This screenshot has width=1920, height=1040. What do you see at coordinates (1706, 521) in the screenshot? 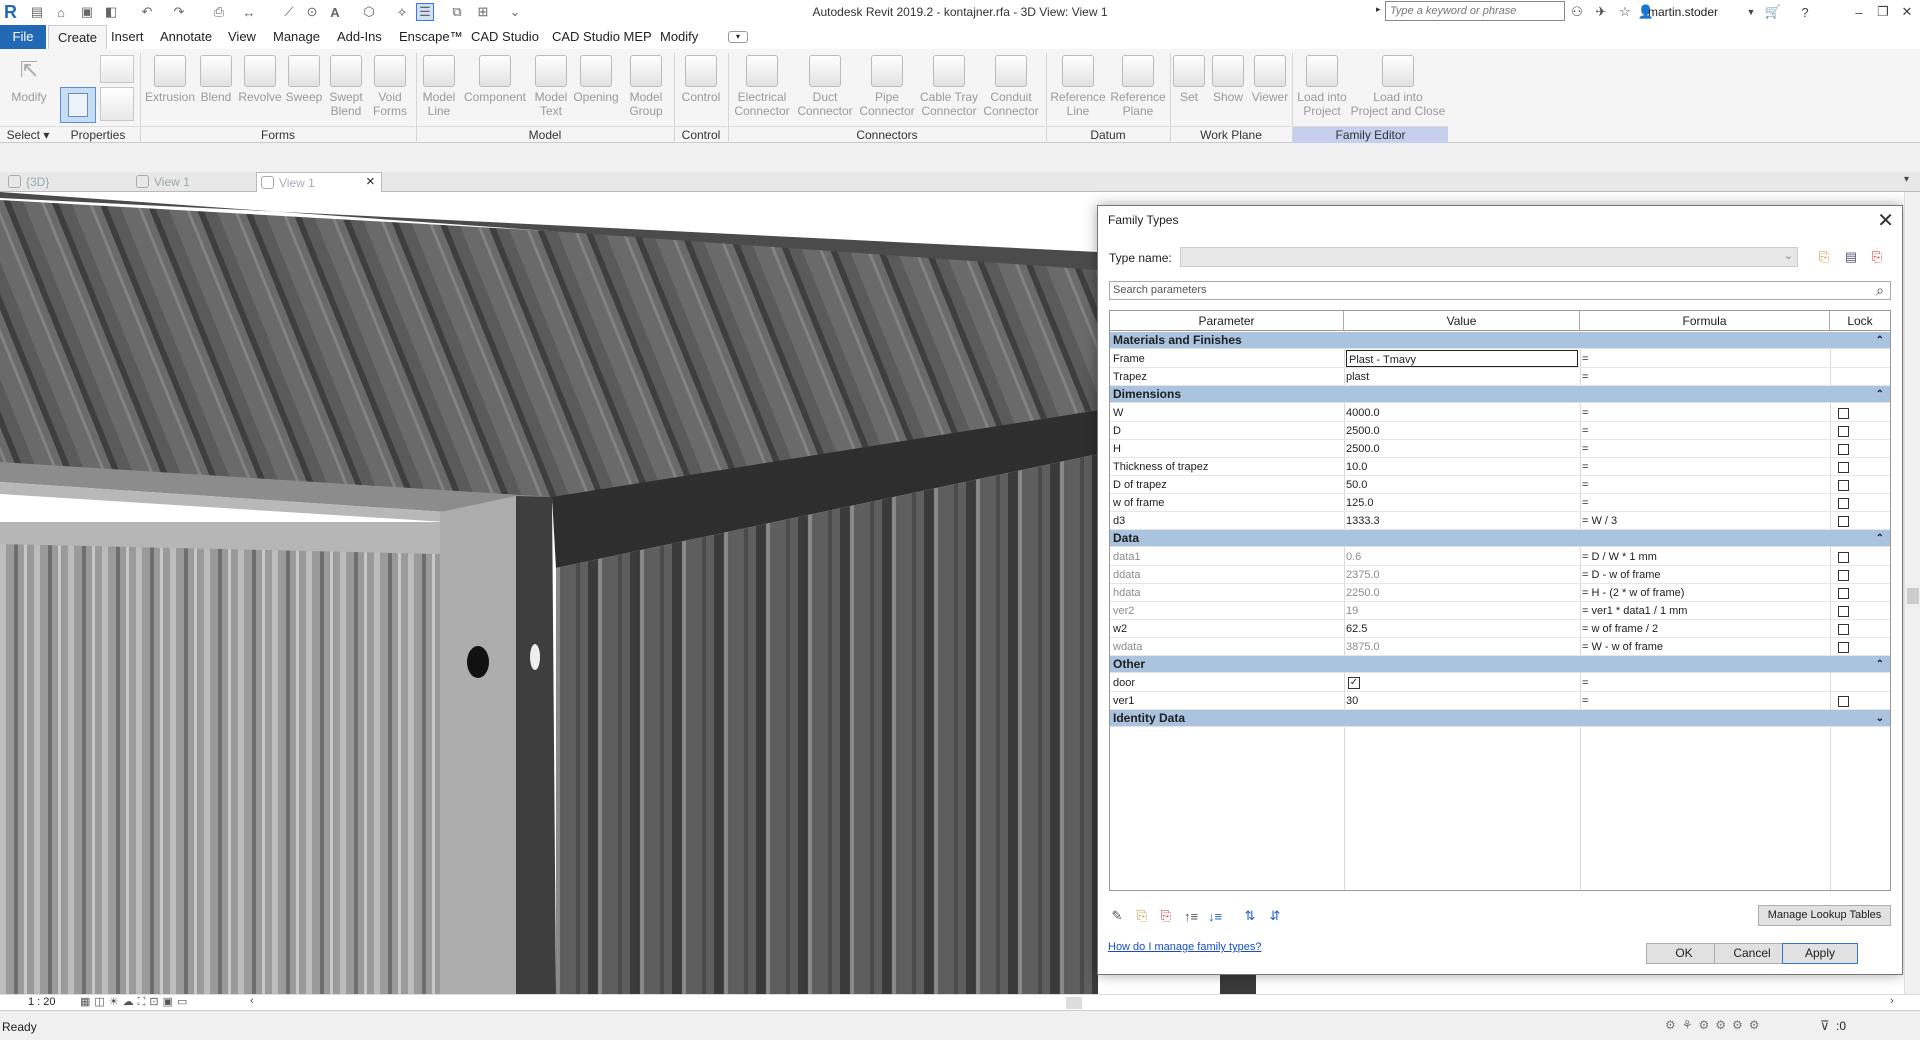
I see `parameter-formula: = W / 3` at bounding box center [1706, 521].